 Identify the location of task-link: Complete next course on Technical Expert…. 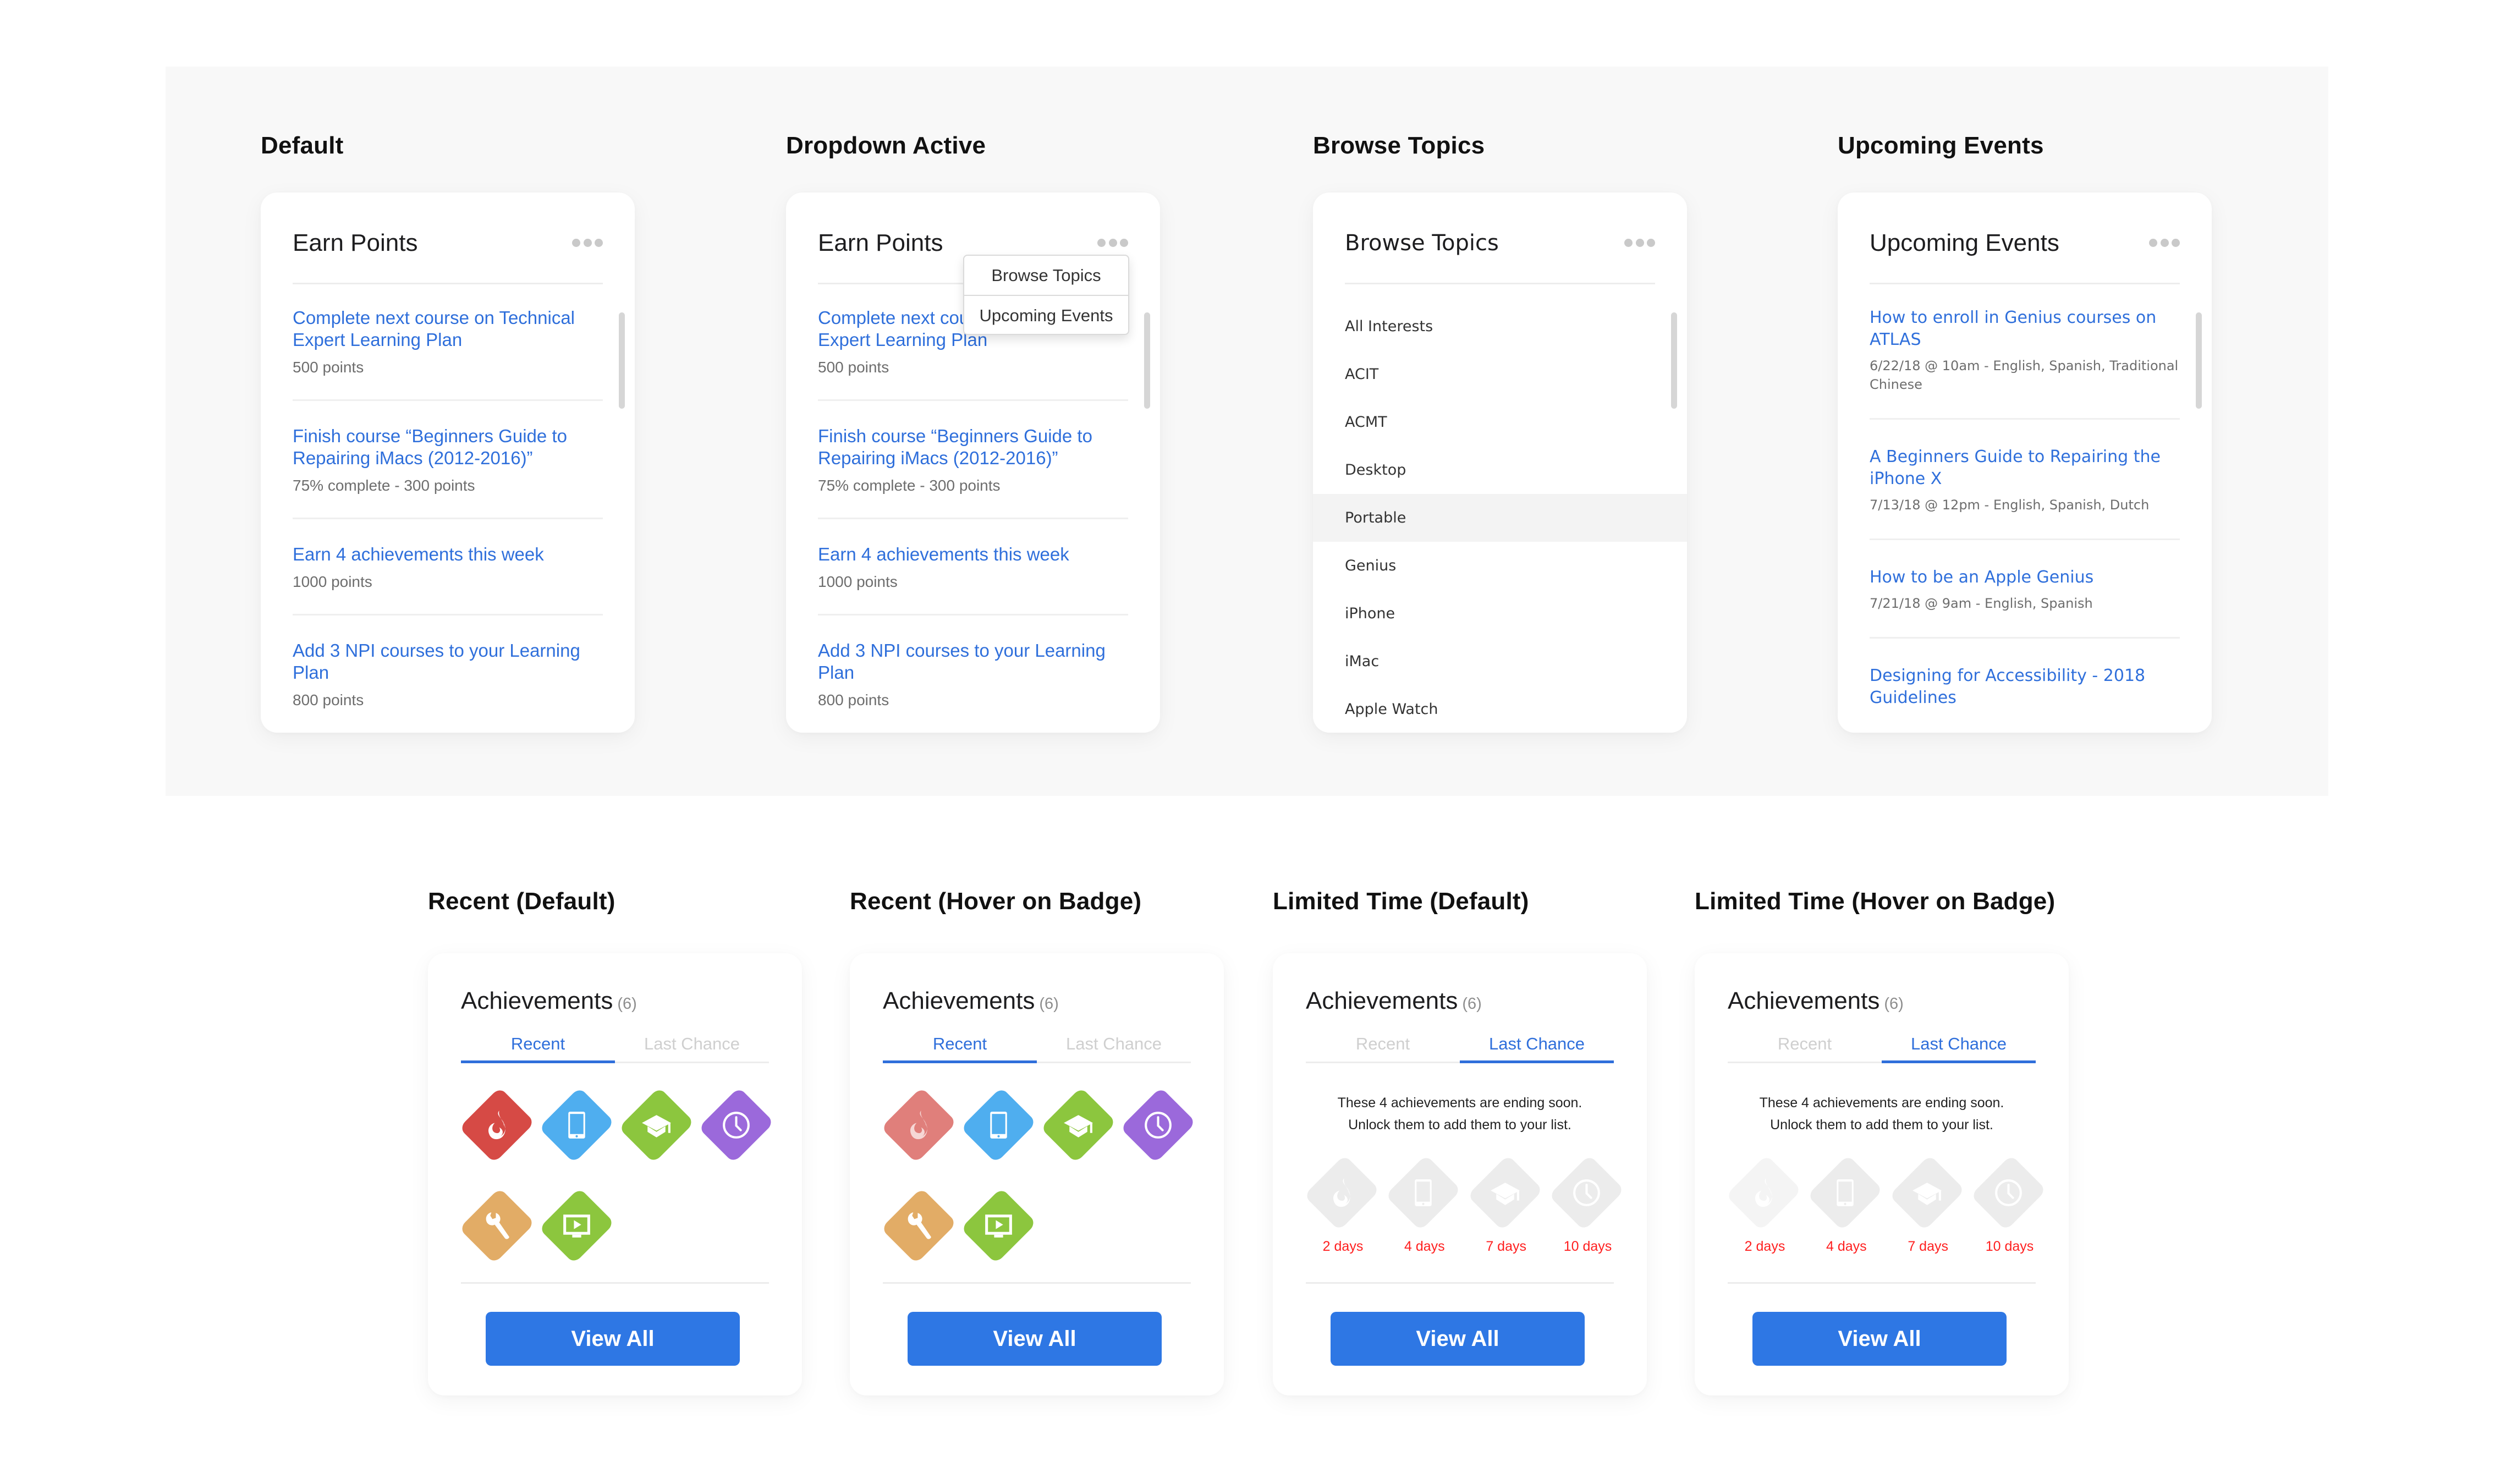
(448, 329).